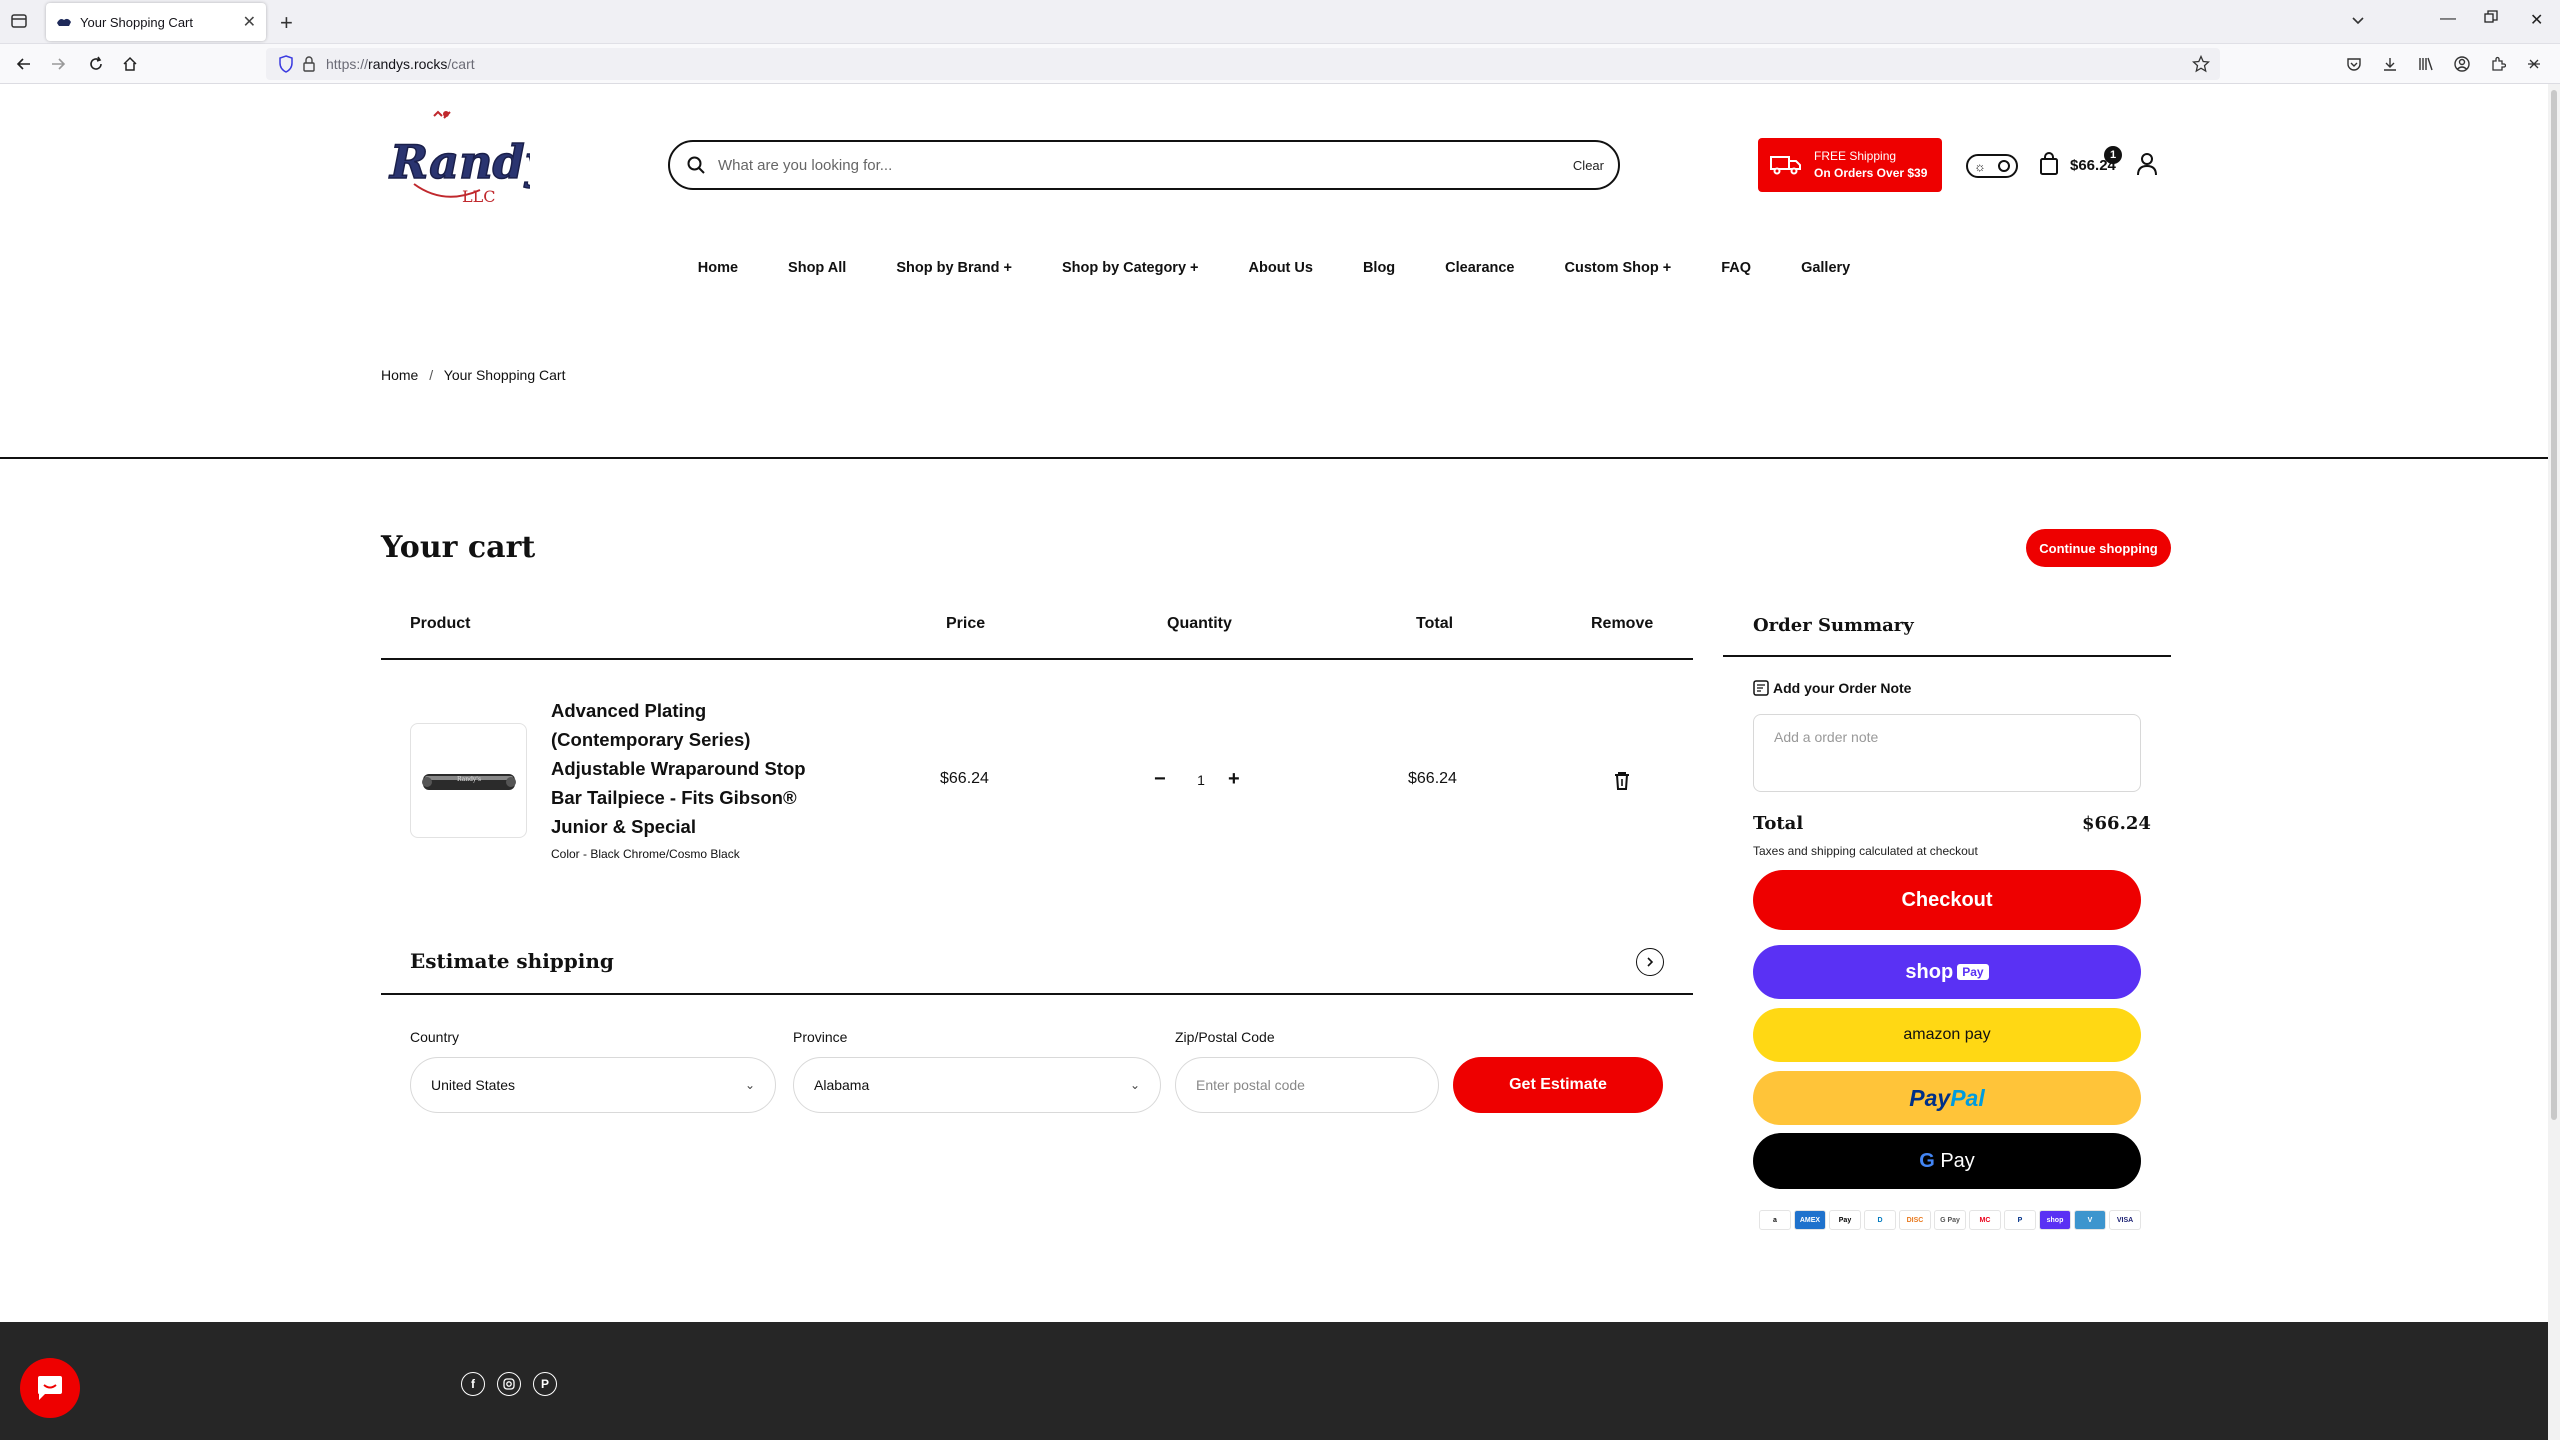  I want to click on get-estimate-button: Get Estimate, so click(1558, 1085).